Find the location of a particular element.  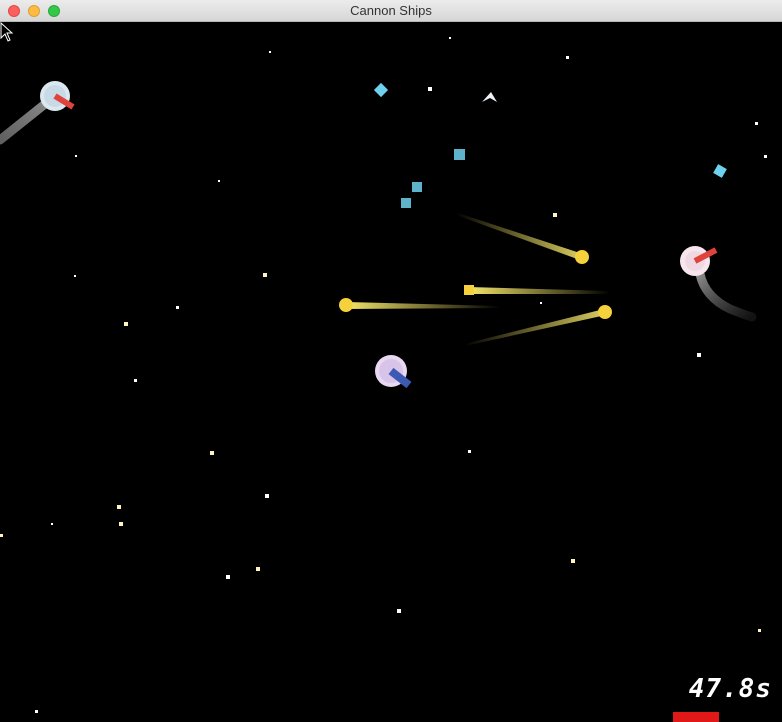

title-bar: Cannon Ships is located at coordinates (391, 11).